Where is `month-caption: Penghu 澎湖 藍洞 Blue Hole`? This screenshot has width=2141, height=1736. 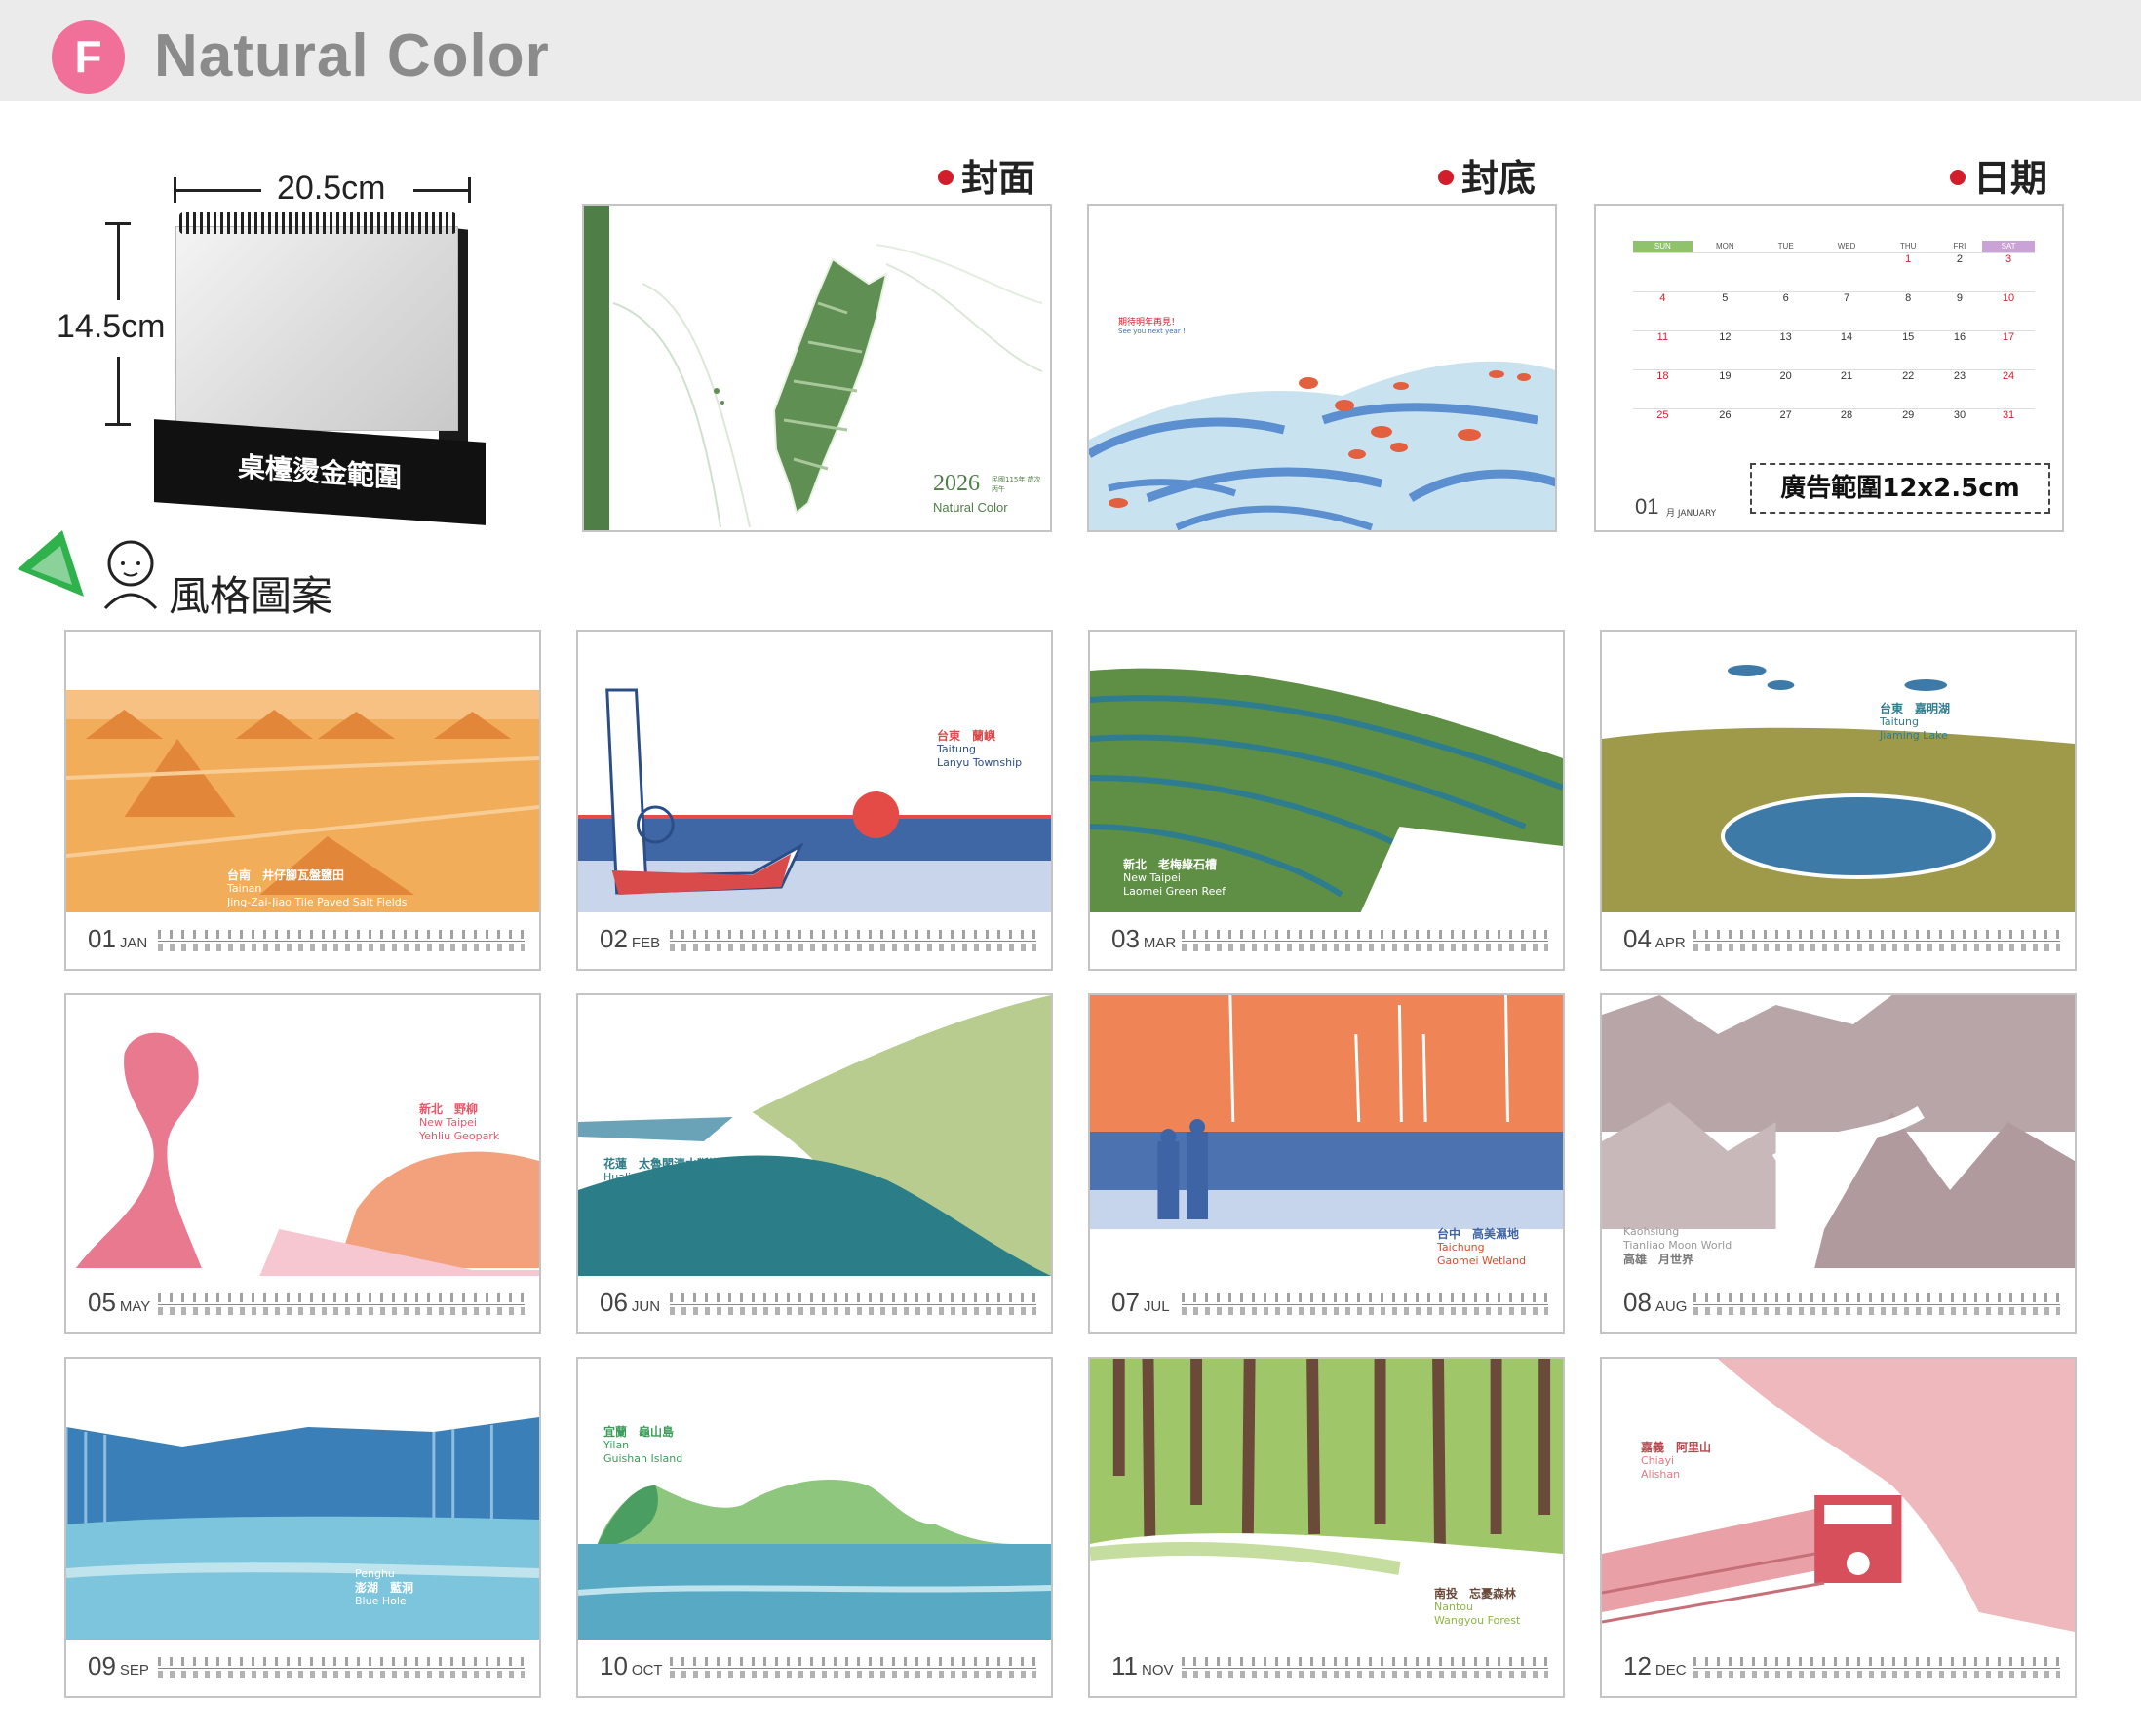
month-caption: Penghu 澎湖 藍洞 Blue Hole is located at coordinates (384, 1587).